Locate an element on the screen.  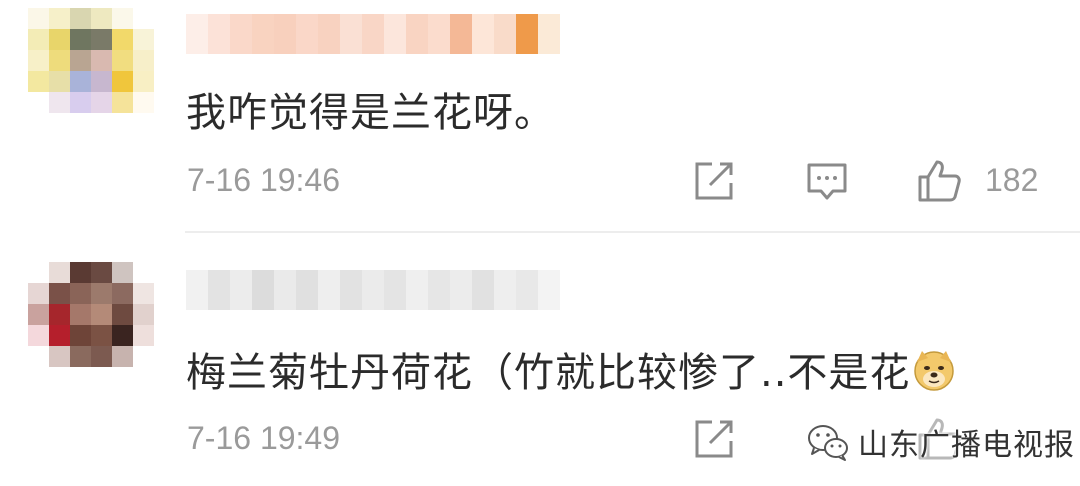
comment-timestamp: 7-16 19:49 is located at coordinates (264, 438).